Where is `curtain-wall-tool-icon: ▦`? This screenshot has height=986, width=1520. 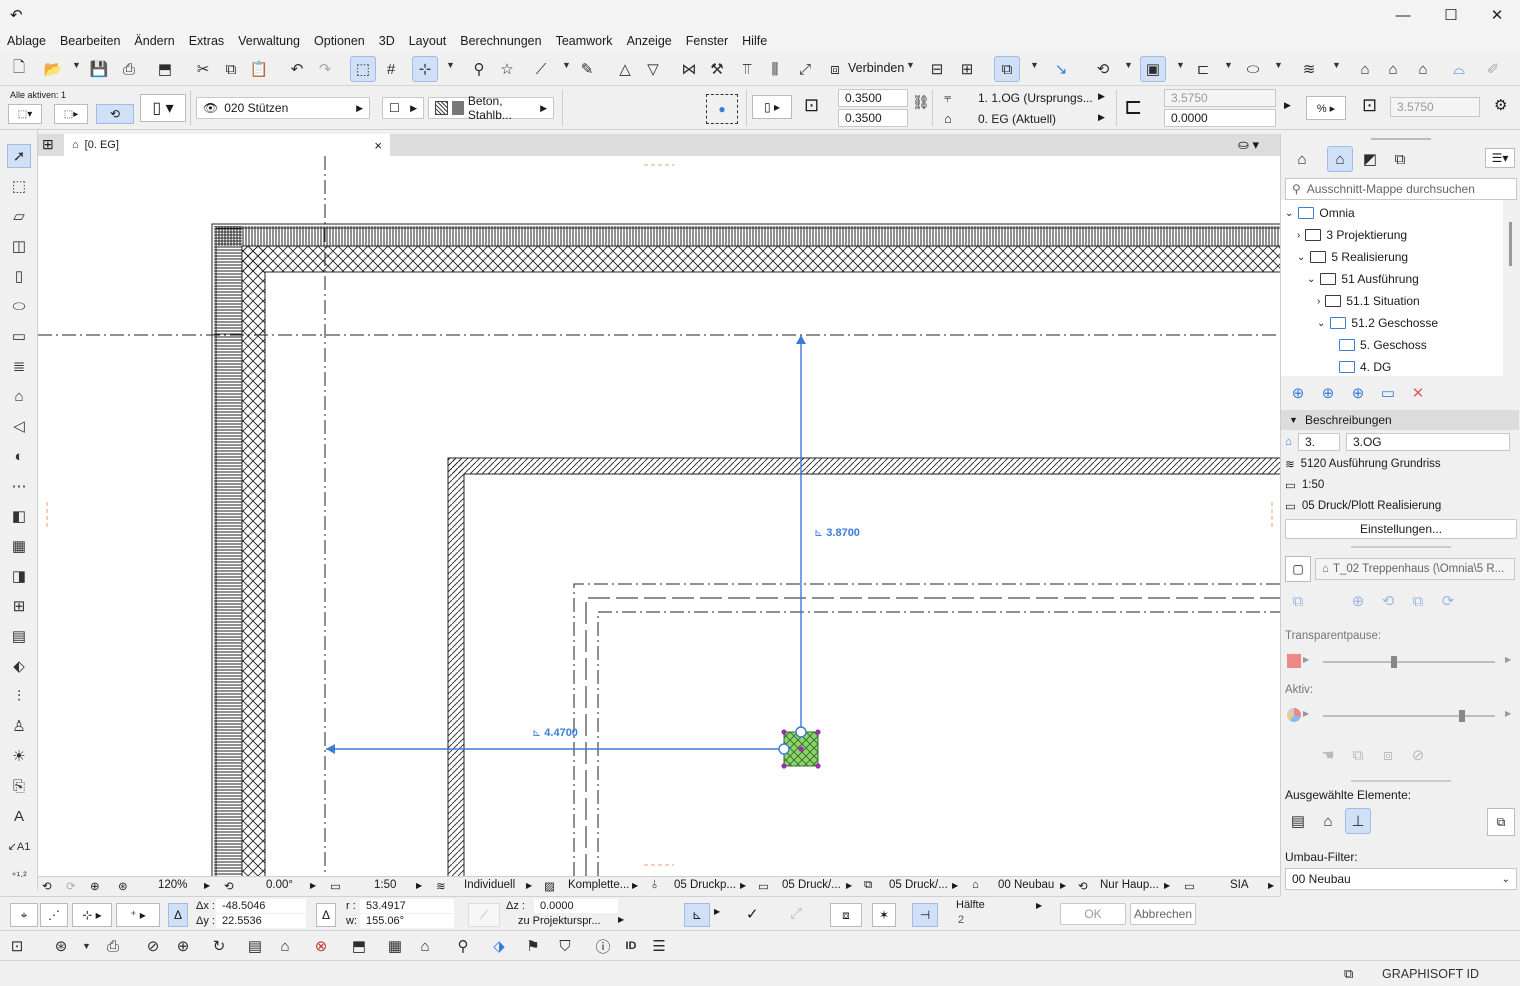 curtain-wall-tool-icon: ▦ is located at coordinates (19, 546).